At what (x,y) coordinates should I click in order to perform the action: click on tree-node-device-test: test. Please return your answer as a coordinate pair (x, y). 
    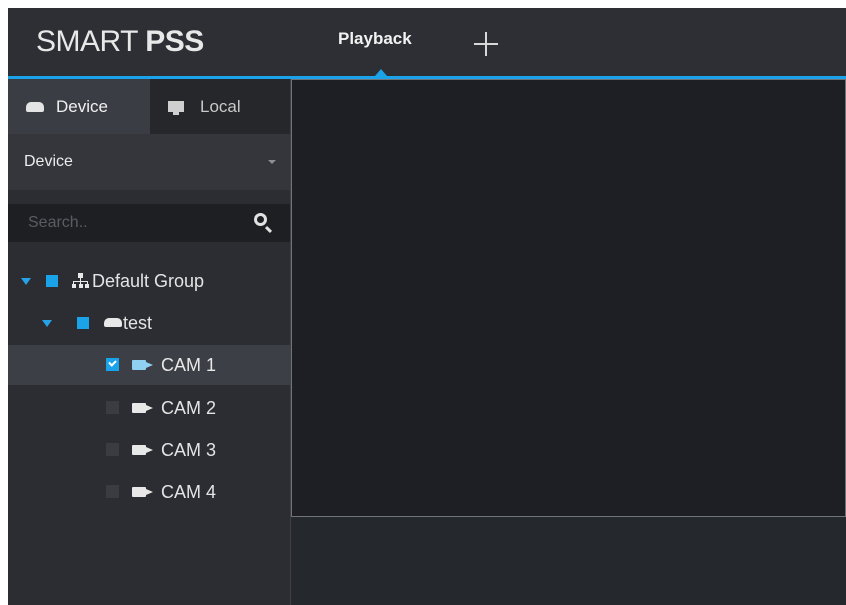
    Looking at the image, I should click on (149, 323).